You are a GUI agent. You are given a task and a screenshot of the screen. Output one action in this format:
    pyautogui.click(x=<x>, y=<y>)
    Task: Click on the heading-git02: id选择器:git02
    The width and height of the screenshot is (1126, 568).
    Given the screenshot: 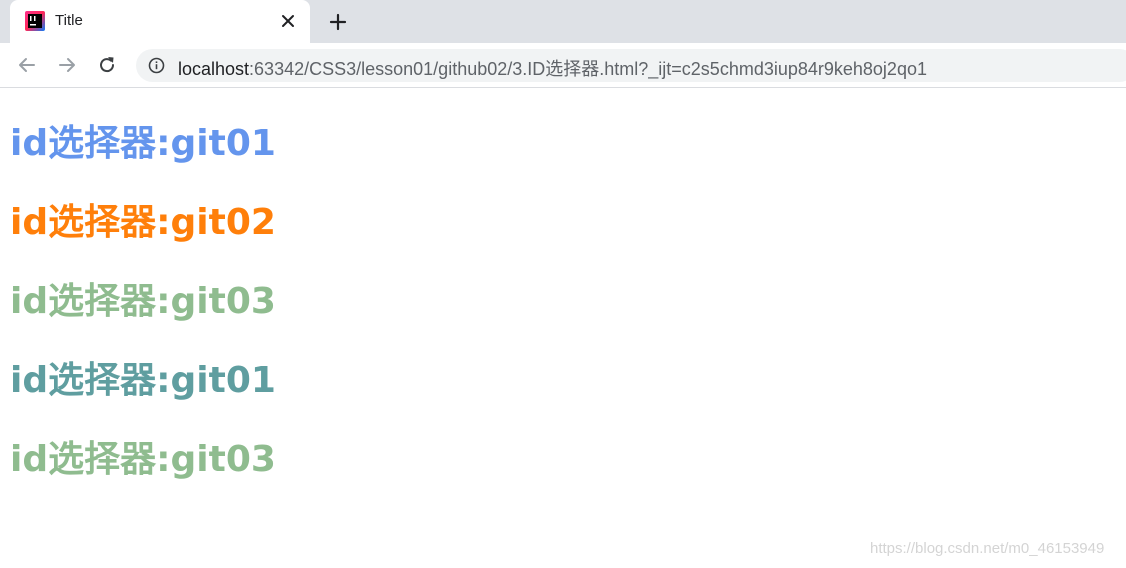 What is the action you would take?
    pyautogui.click(x=143, y=222)
    